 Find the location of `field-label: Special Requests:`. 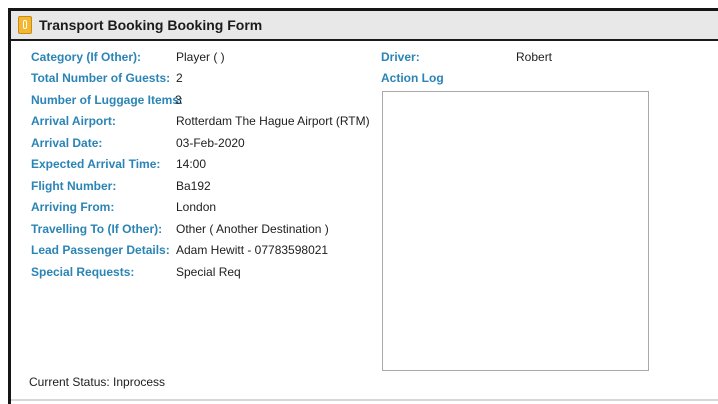

field-label: Special Requests: is located at coordinates (83, 272).